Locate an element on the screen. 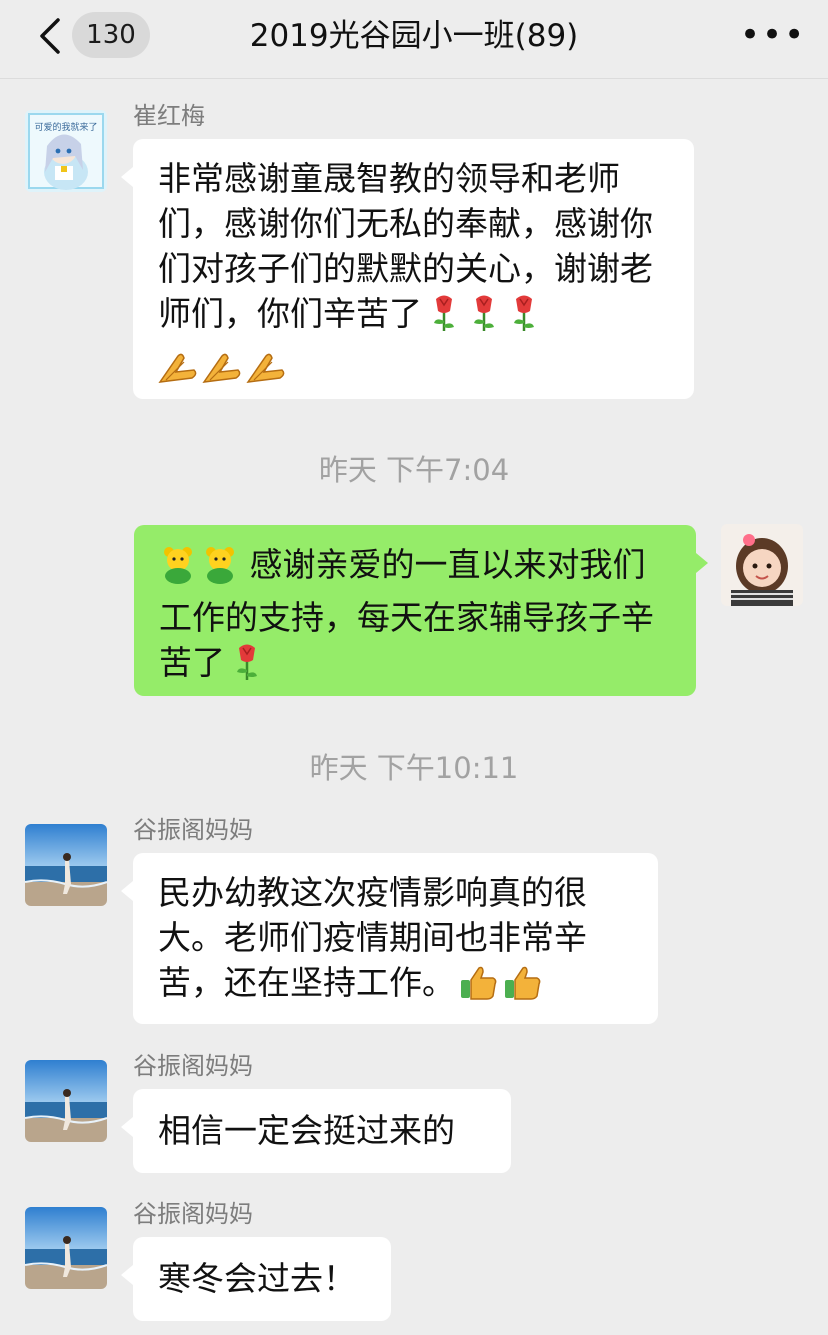  more-dots-icon: ••• is located at coordinates (772, 35).